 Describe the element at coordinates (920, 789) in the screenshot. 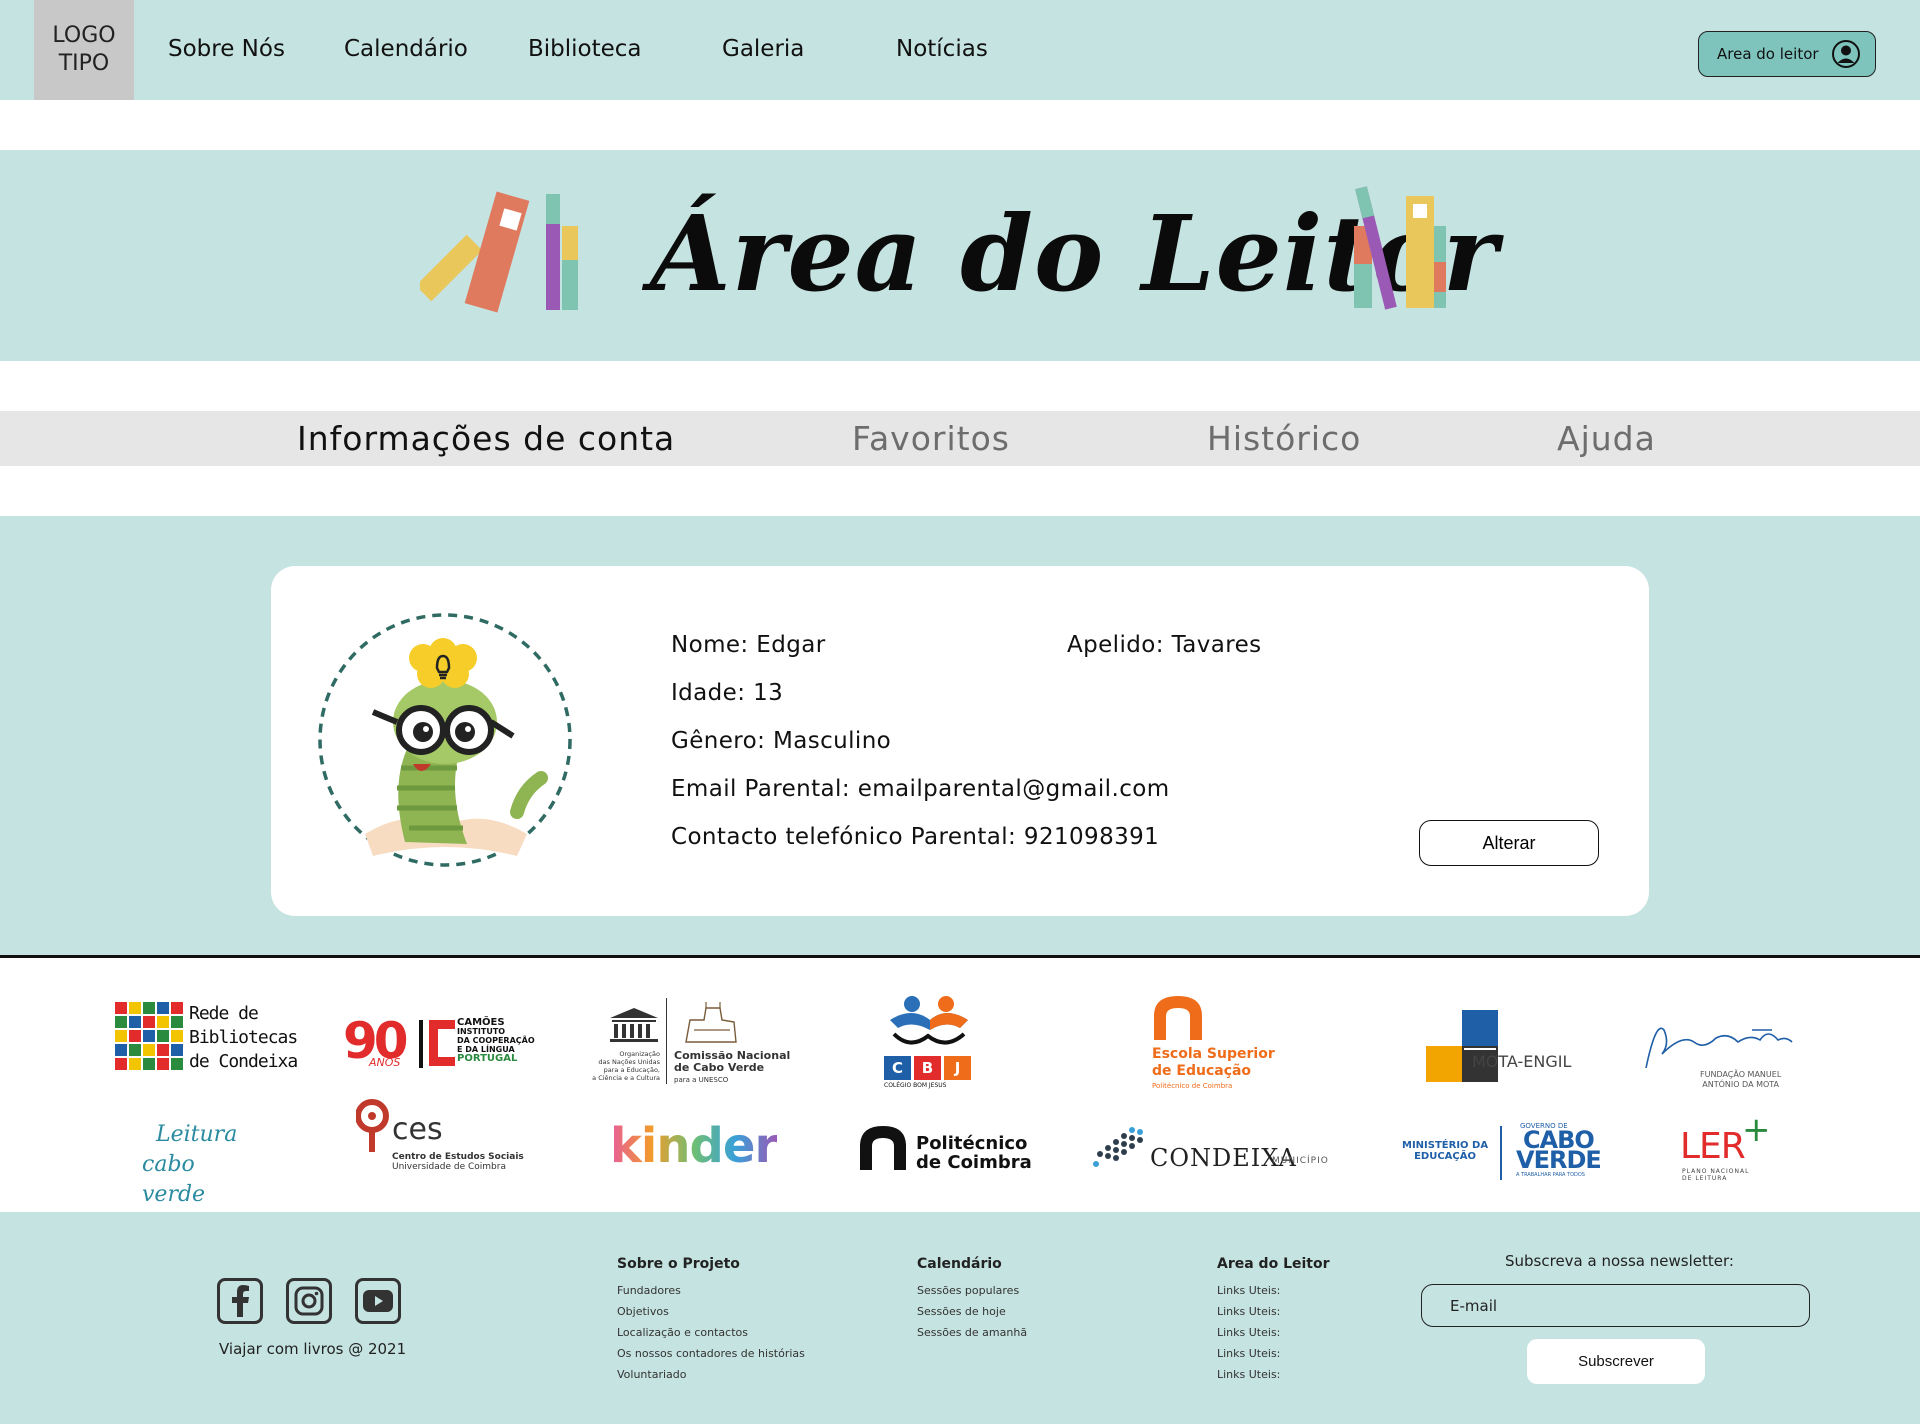

I see `parental-email-field: Email Parental: emailparental@gmail.com` at that location.